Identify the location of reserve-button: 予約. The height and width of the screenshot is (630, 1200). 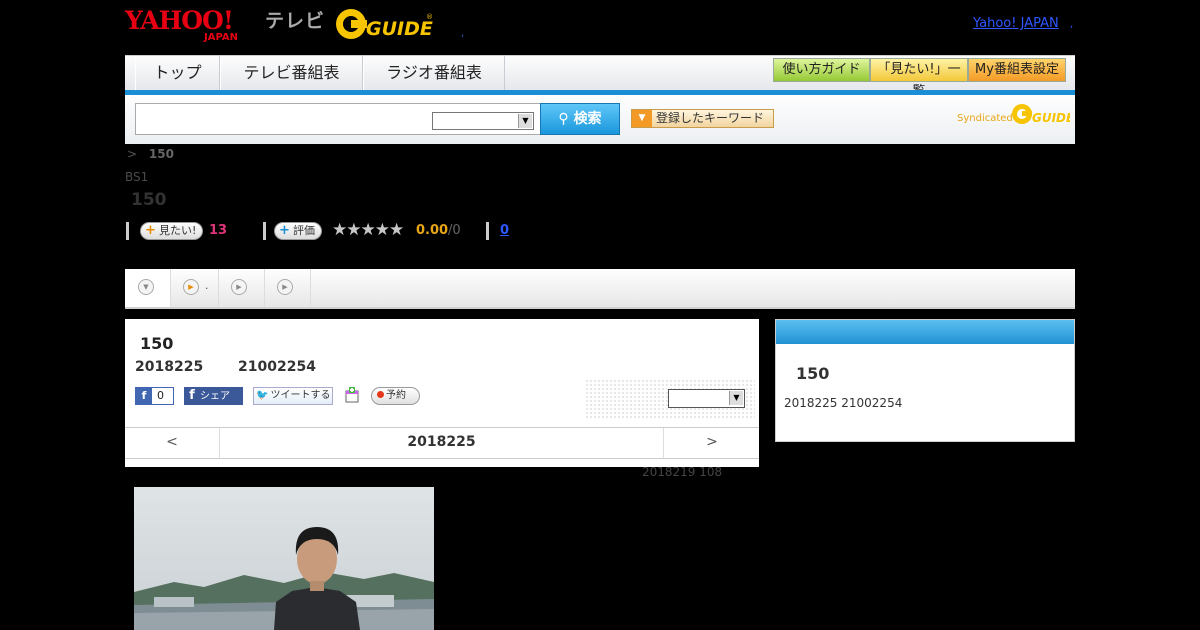
(395, 396).